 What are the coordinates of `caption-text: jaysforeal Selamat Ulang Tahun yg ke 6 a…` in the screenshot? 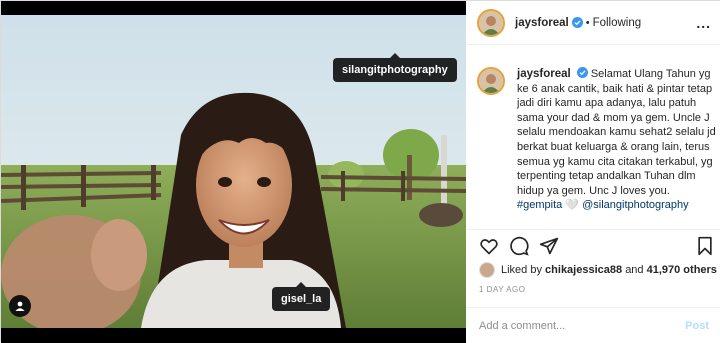 It's located at (617, 140).